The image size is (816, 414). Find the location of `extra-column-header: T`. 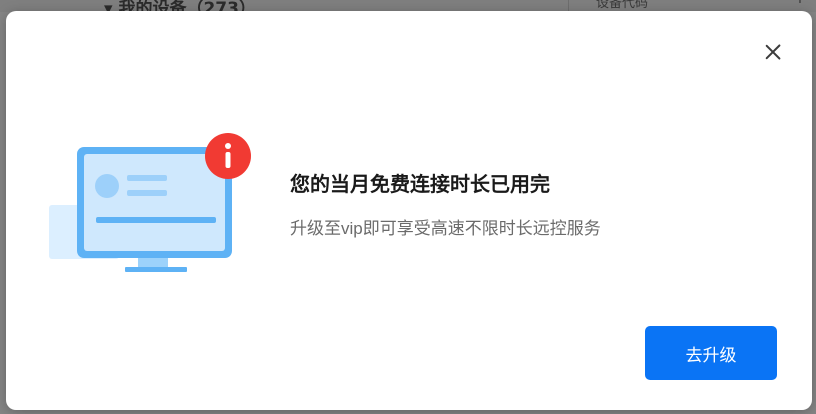

extra-column-header: T is located at coordinates (800, 3).